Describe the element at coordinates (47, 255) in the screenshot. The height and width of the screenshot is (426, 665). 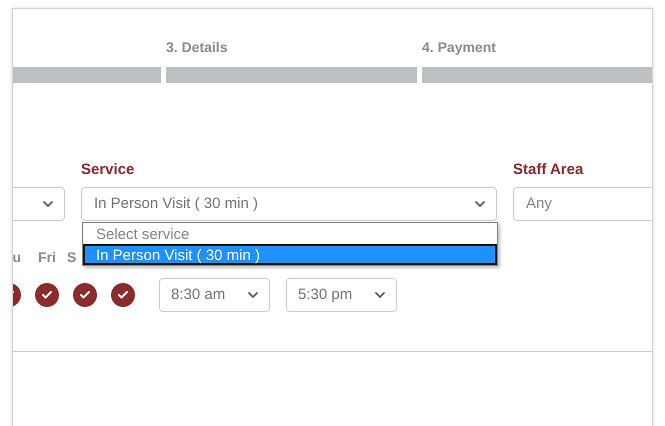
I see `day-label: Fri` at that location.